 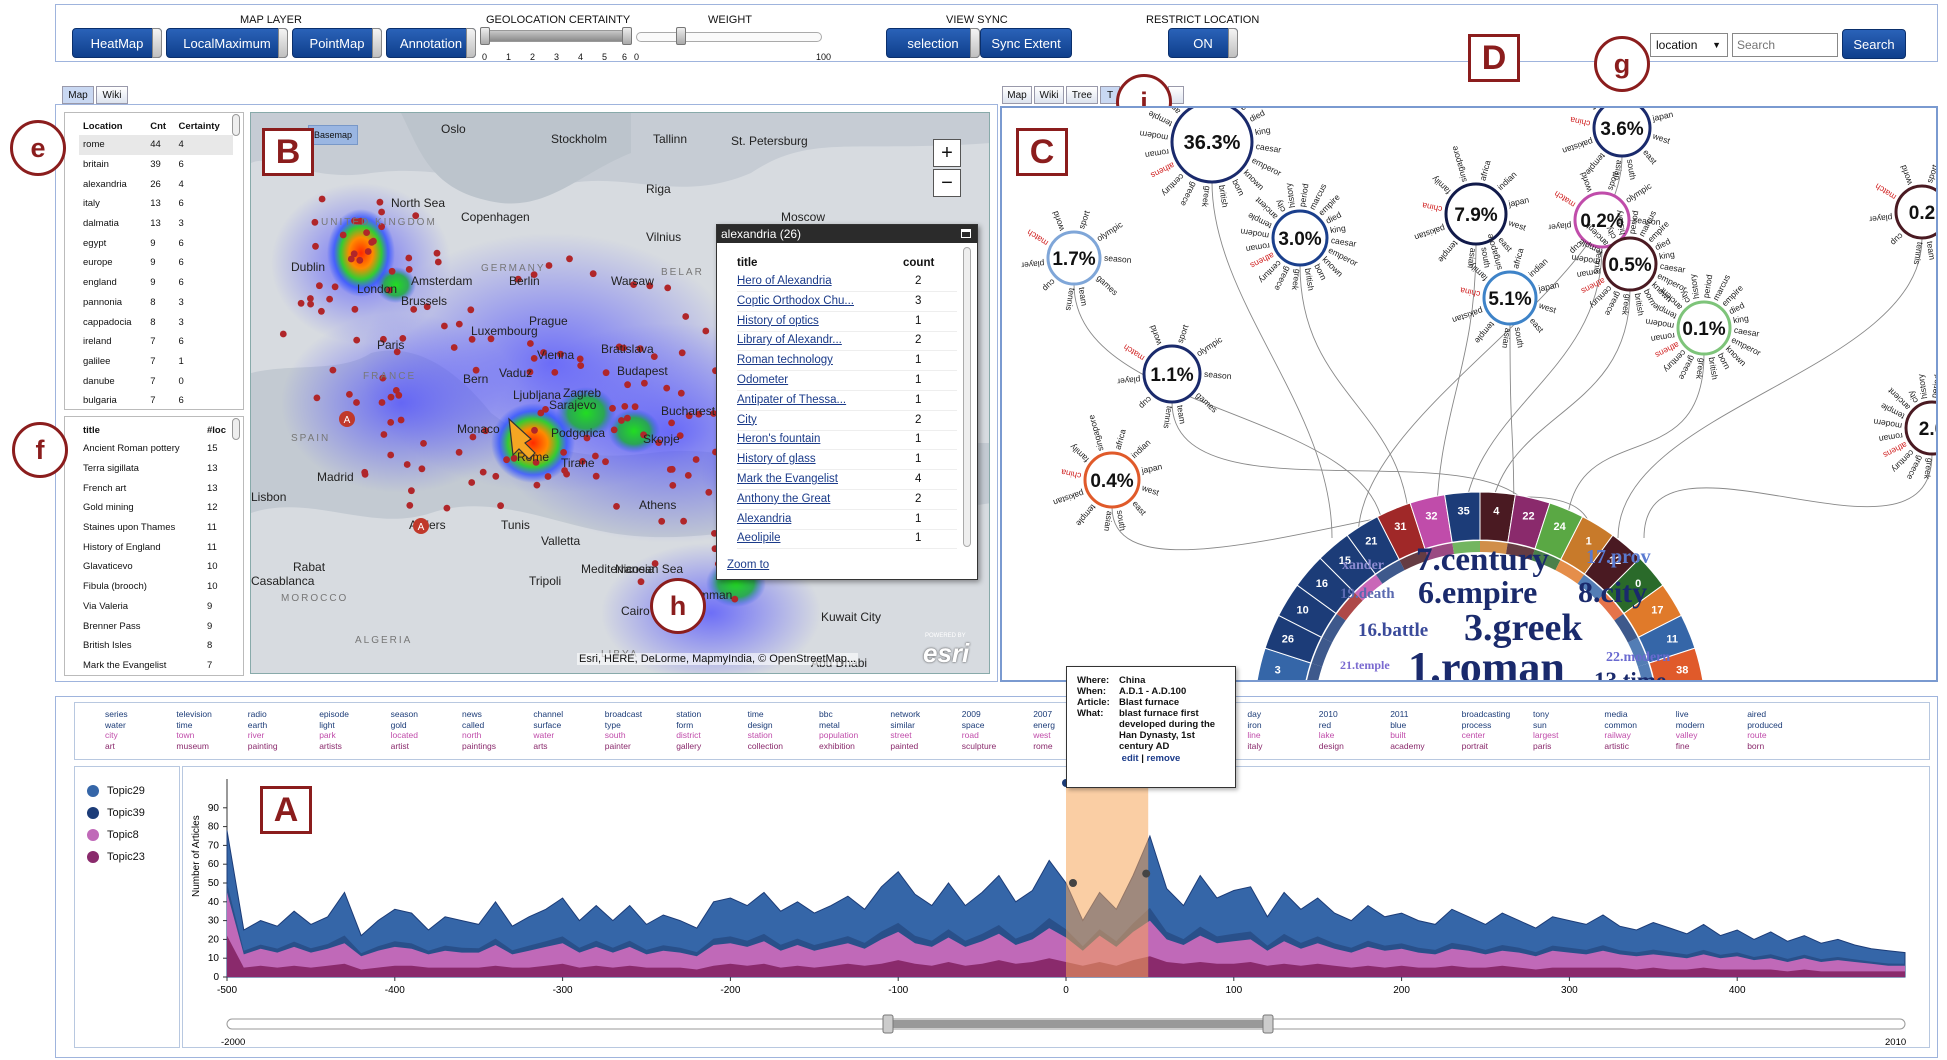 What do you see at coordinates (157, 567) in the screenshot?
I see `table-row: Glavaticevo 10` at bounding box center [157, 567].